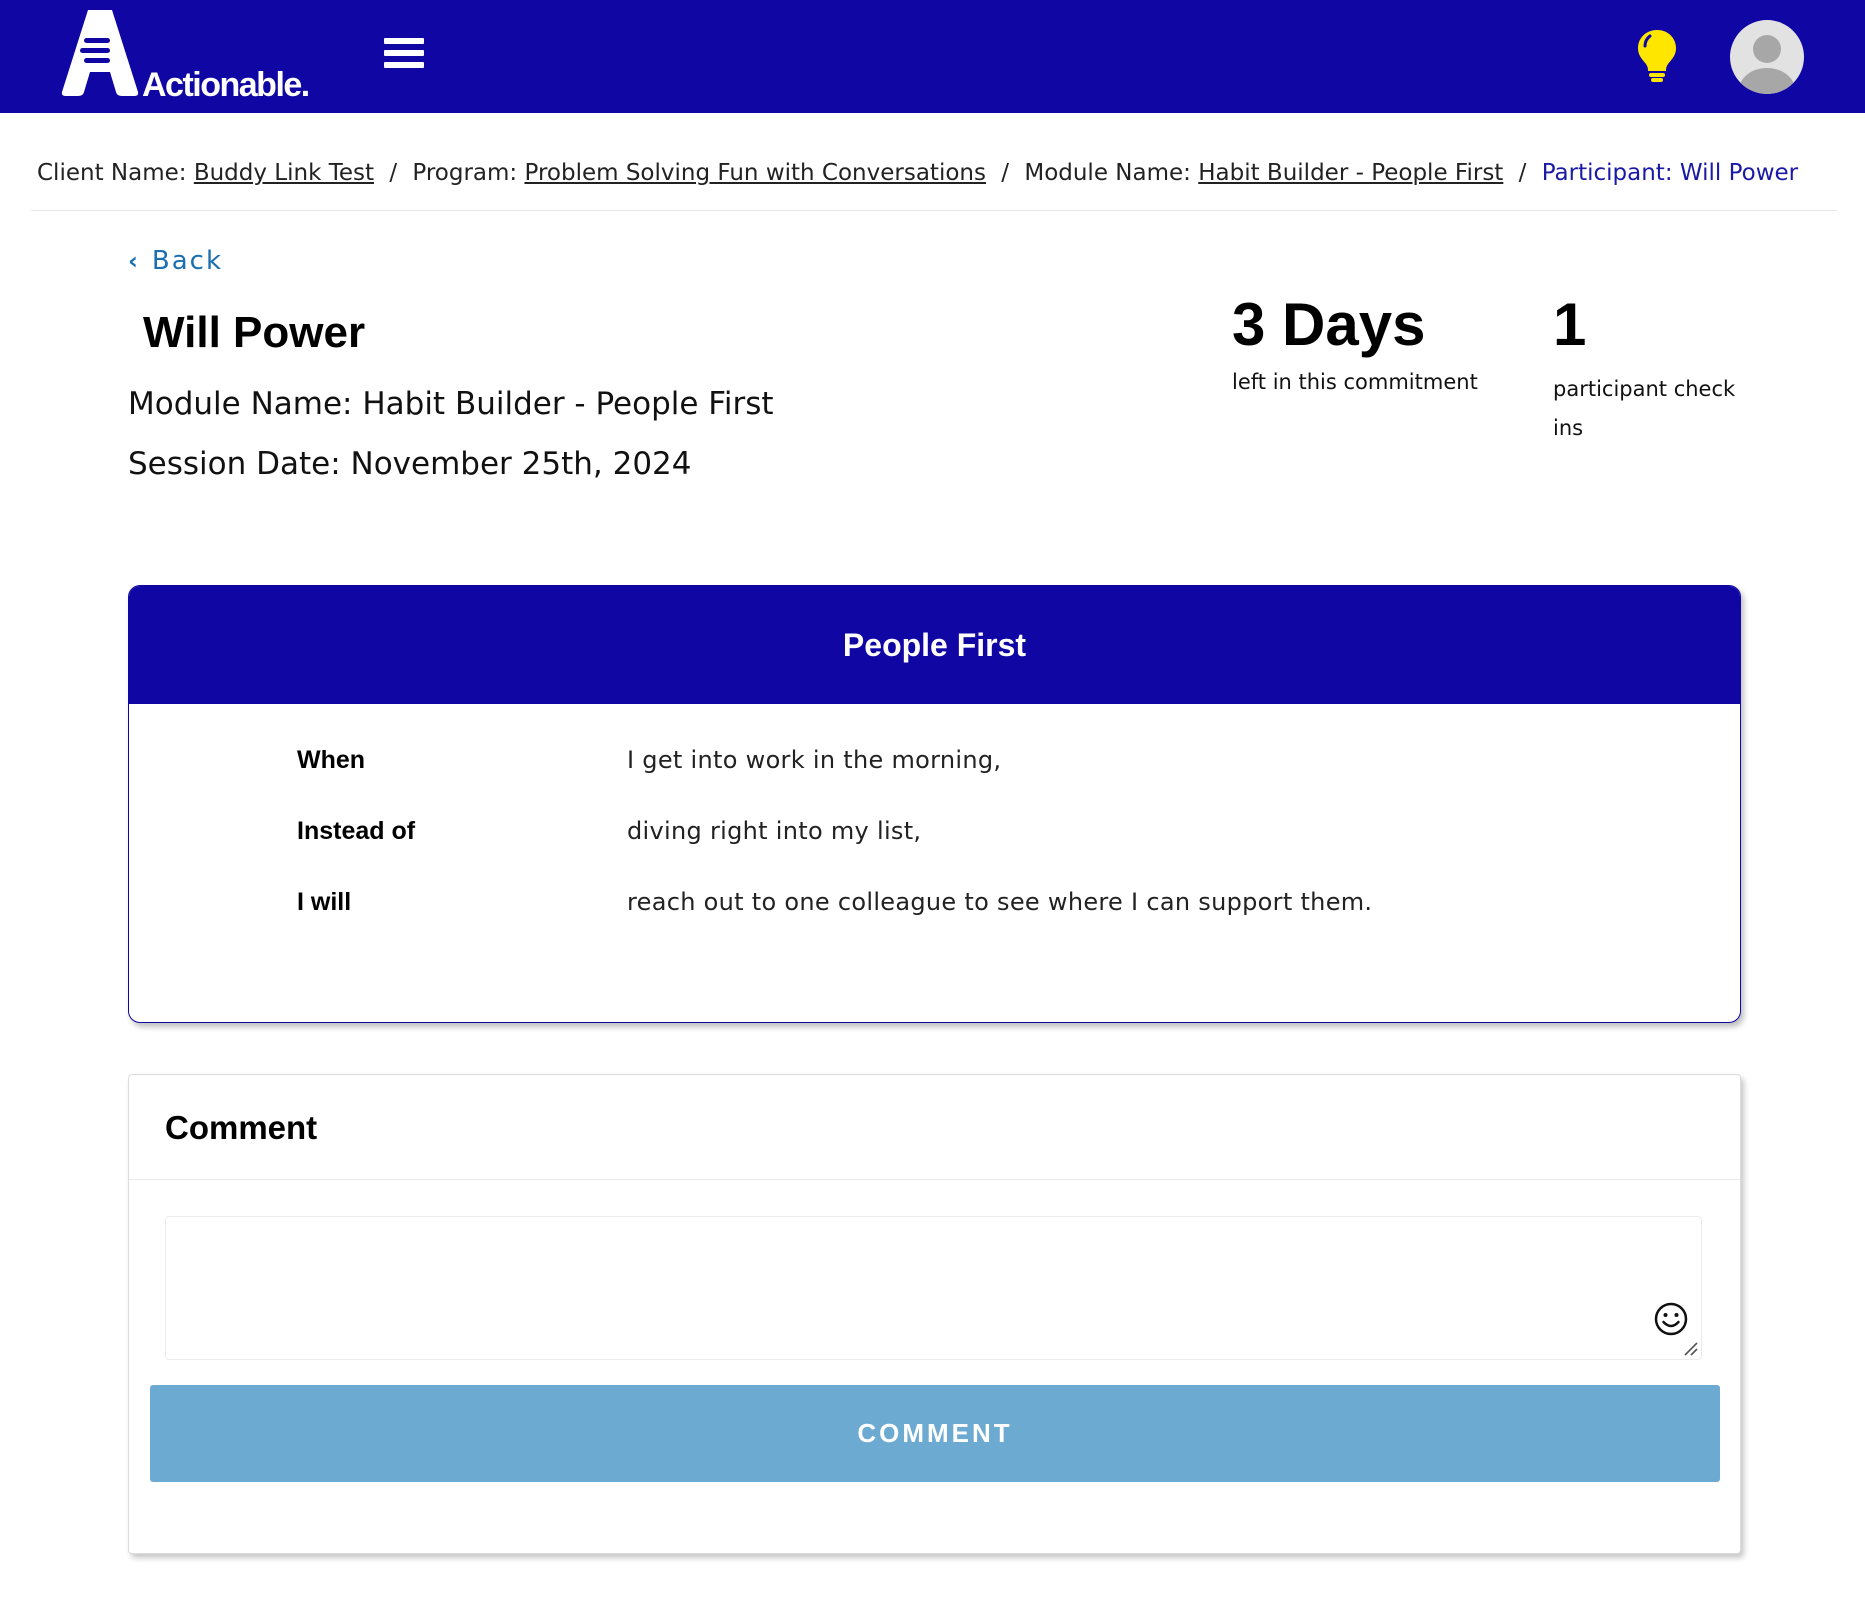  Describe the element at coordinates (410, 464) in the screenshot. I see `session-date-text: Session Date: November 25th, 2024` at that location.